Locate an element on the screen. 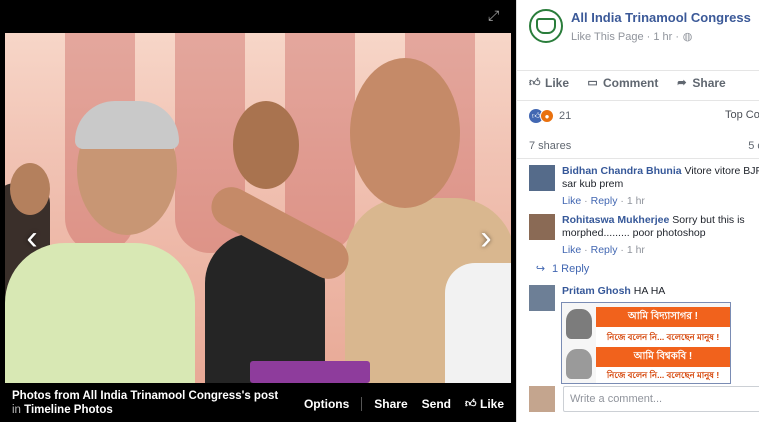 This screenshot has height=422, width=759. share-button: Share is located at coordinates (390, 404).